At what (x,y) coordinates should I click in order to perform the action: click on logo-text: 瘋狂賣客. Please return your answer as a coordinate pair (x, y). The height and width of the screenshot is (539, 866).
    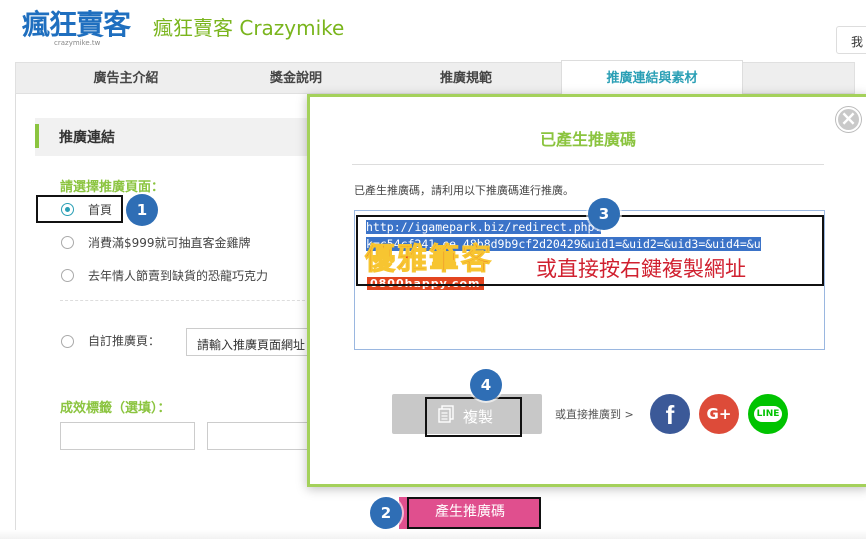
    Looking at the image, I should click on (76, 24).